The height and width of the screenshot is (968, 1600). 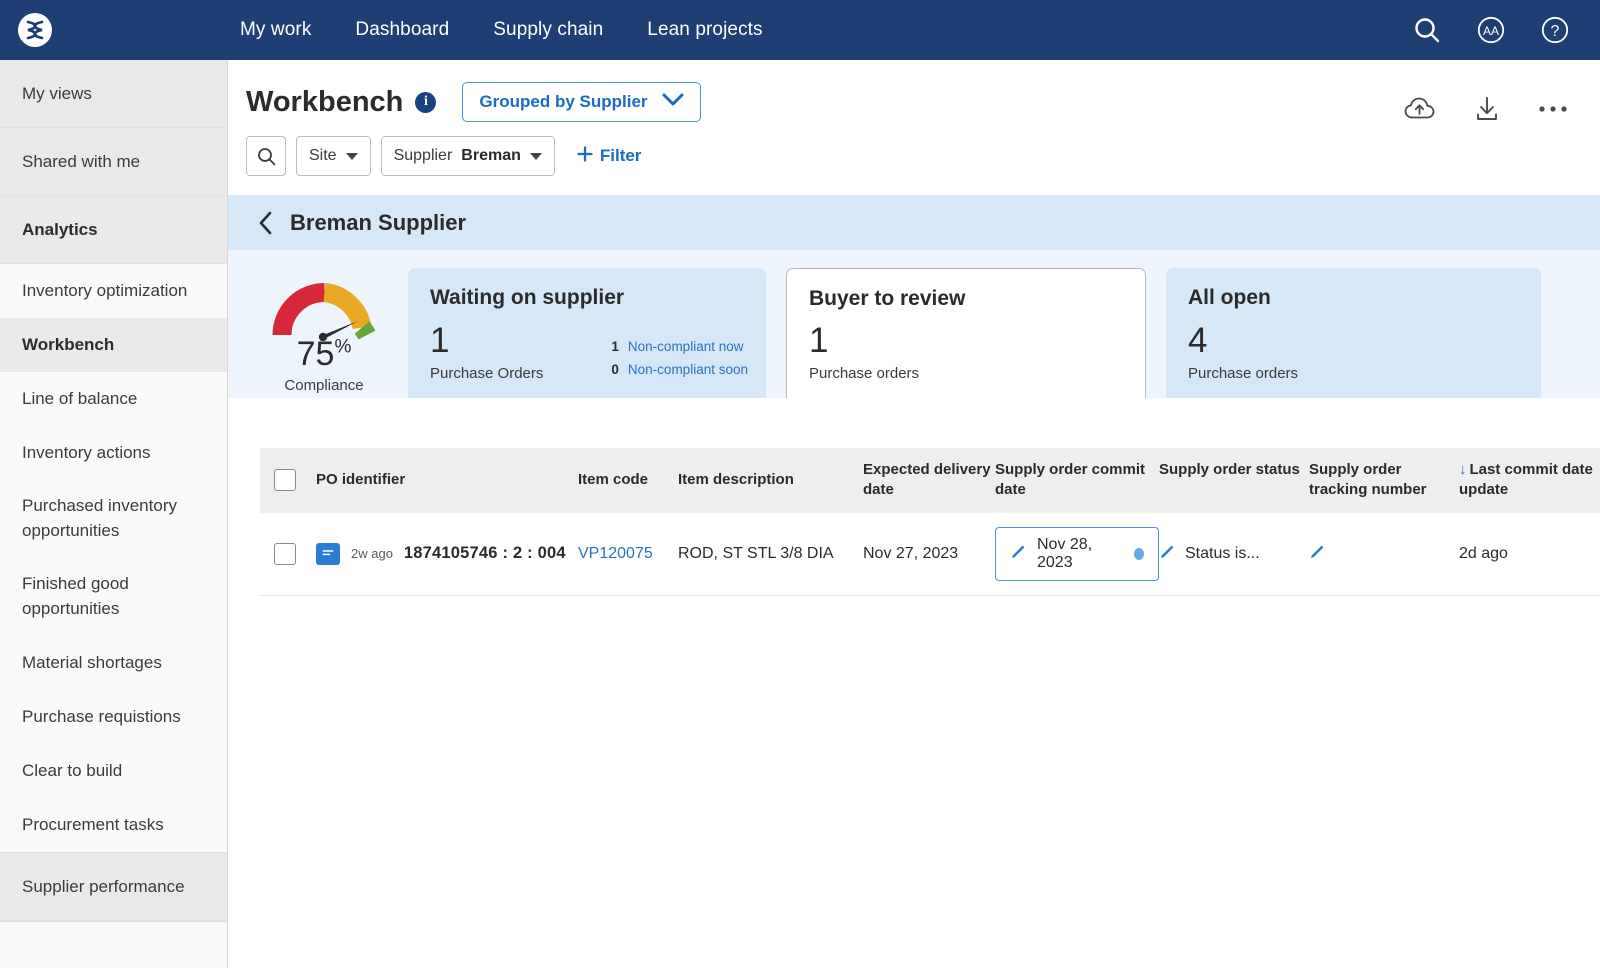 I want to click on svg-text: AA, so click(x=1491, y=31).